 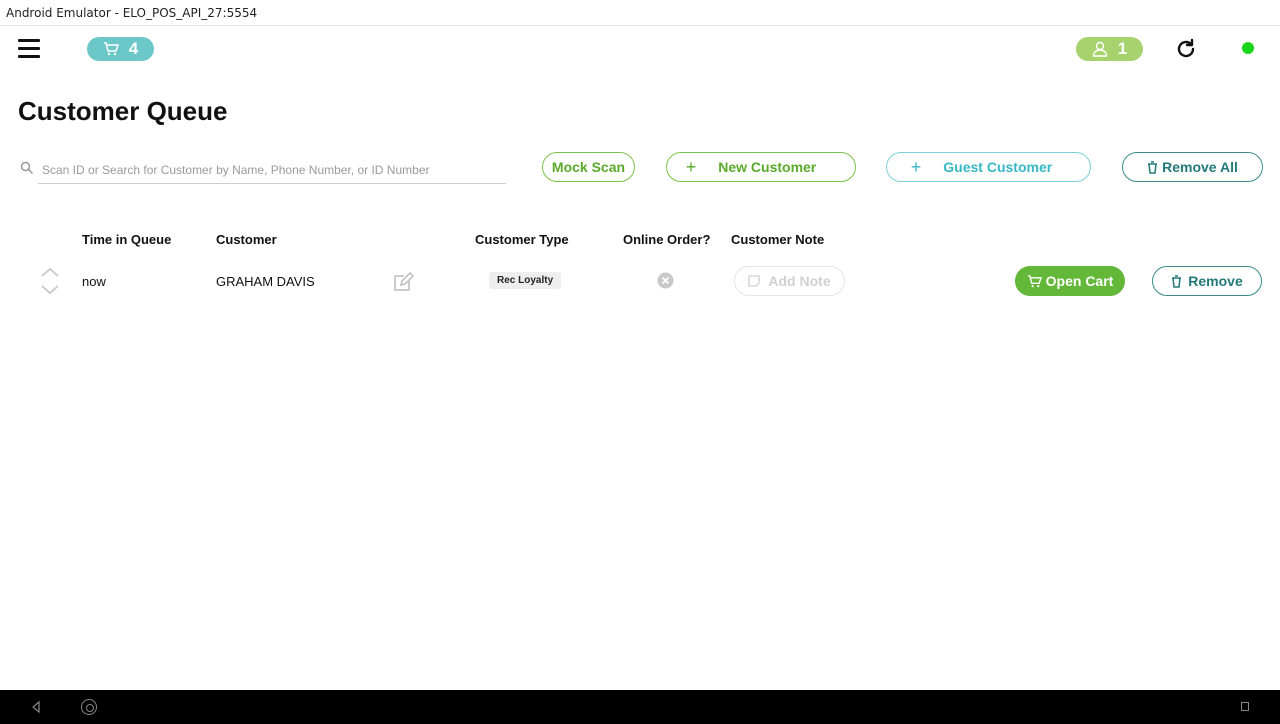 What do you see at coordinates (1099, 49) in the screenshot?
I see `user-icon` at bounding box center [1099, 49].